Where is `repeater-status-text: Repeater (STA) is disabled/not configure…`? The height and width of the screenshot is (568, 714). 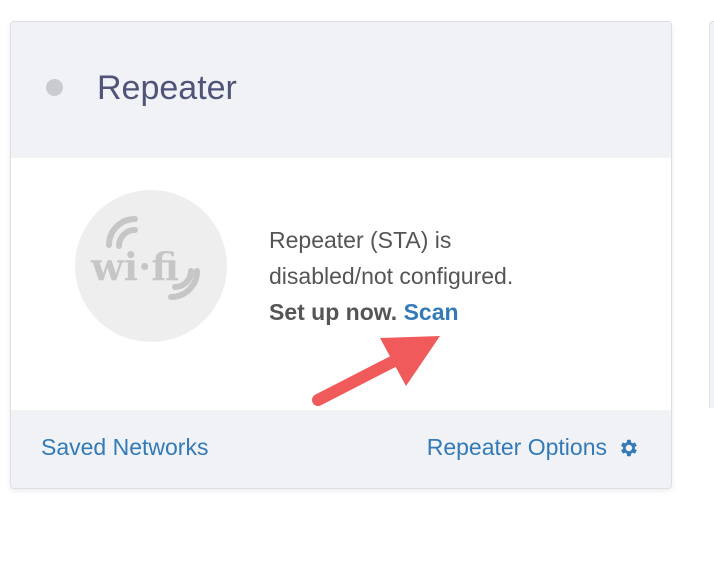
repeater-status-text: Repeater (STA) is disabled/not configure… is located at coordinates (434, 276).